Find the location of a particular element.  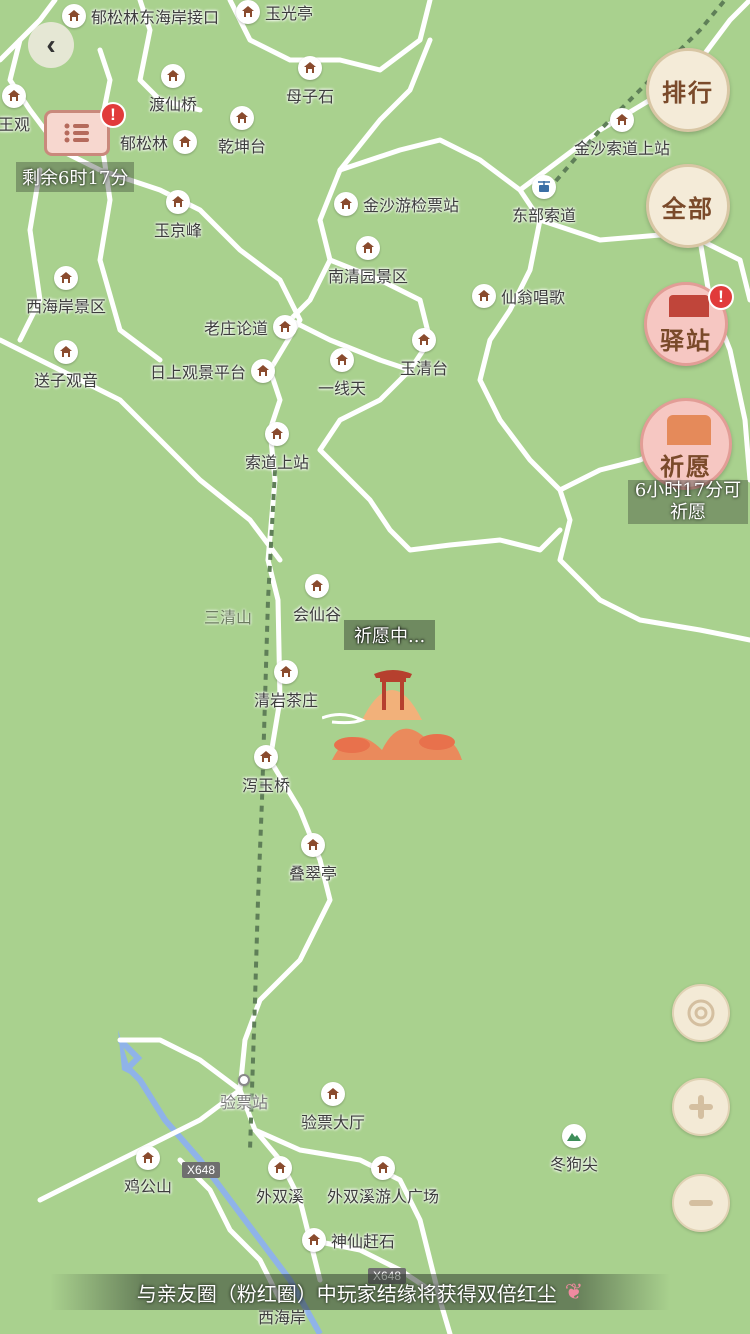

wishing-temple-marker is located at coordinates (392, 710).